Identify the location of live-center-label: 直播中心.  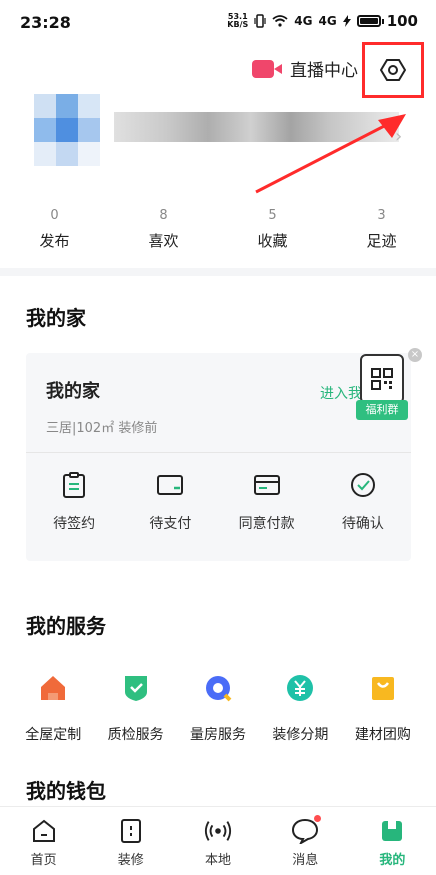
(324, 71).